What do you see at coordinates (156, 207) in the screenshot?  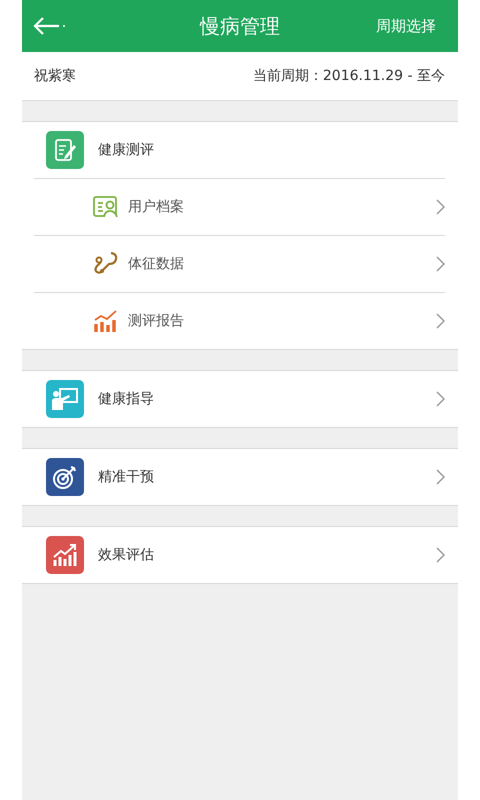 I see `submenu-label: 用户档案` at bounding box center [156, 207].